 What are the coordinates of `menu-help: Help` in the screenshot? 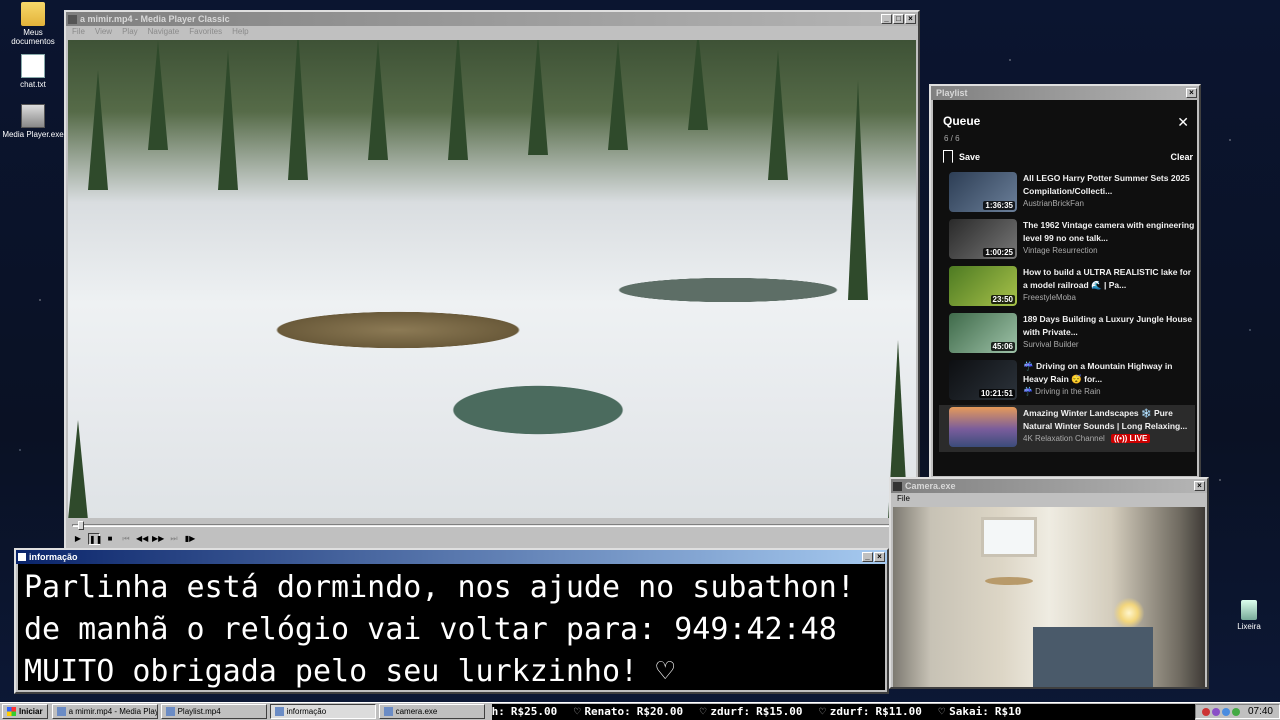 It's located at (240, 32).